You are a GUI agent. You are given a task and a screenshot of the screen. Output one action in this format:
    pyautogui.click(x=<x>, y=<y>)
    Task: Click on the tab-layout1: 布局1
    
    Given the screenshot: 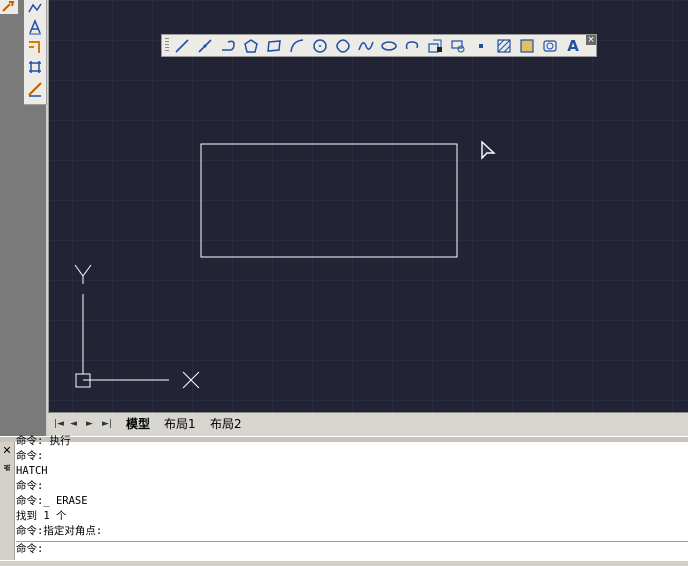 What is the action you would take?
    pyautogui.click(x=180, y=424)
    